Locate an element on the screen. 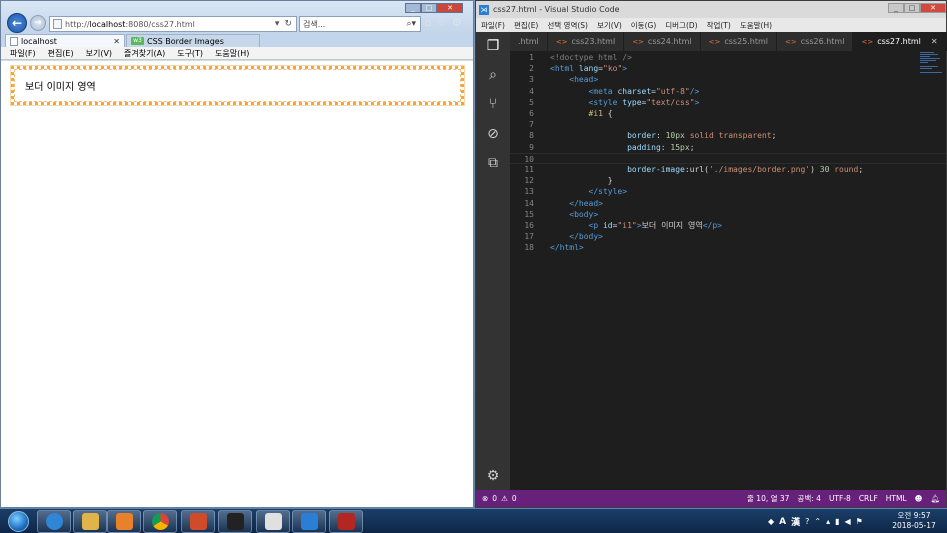 Image resolution: width=947 pixels, height=533 pixels. menu-tools: 도구(T) is located at coordinates (190, 53).